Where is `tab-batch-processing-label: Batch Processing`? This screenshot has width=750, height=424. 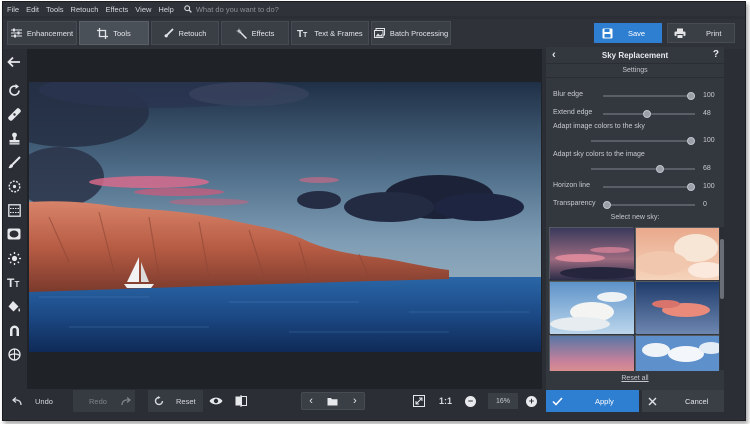 tab-batch-processing-label: Batch Processing is located at coordinates (419, 33).